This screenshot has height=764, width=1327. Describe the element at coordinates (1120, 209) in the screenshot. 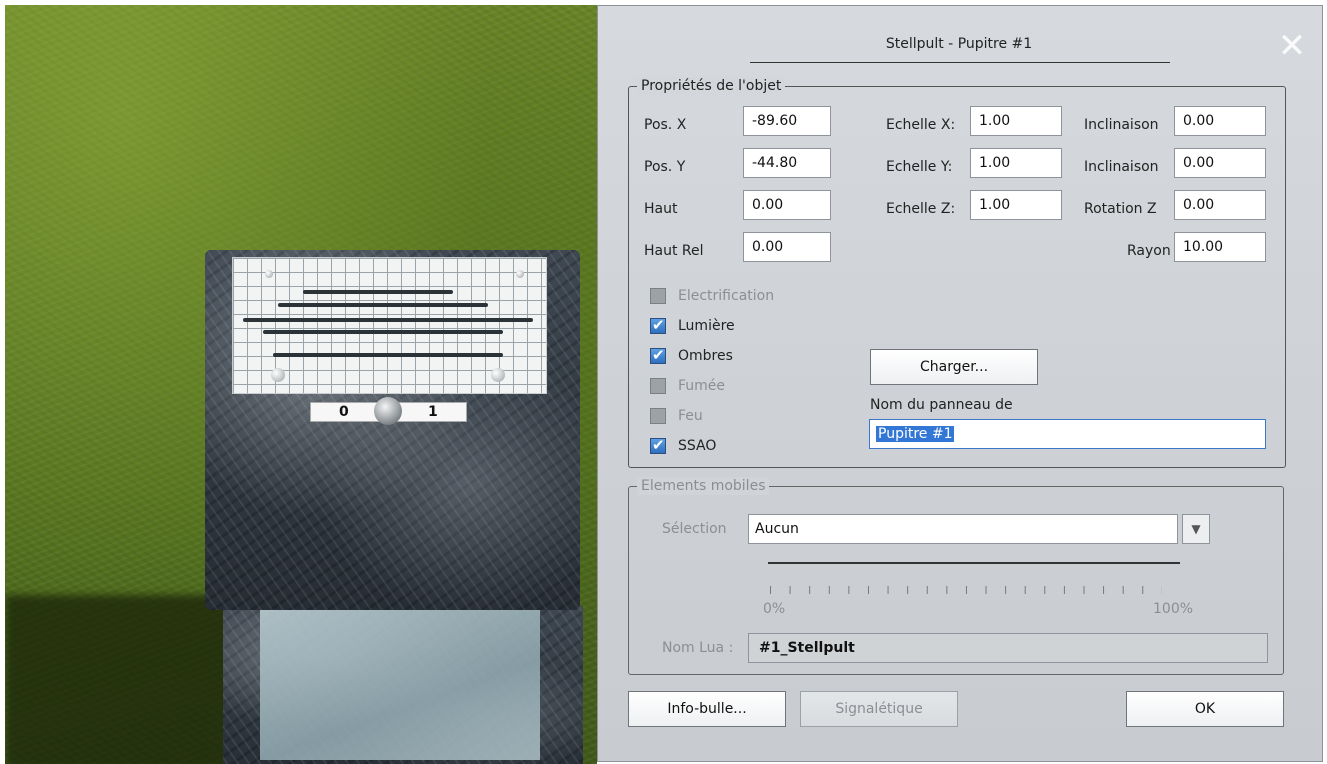

I see `rotation-z-label: Rotation Z` at that location.